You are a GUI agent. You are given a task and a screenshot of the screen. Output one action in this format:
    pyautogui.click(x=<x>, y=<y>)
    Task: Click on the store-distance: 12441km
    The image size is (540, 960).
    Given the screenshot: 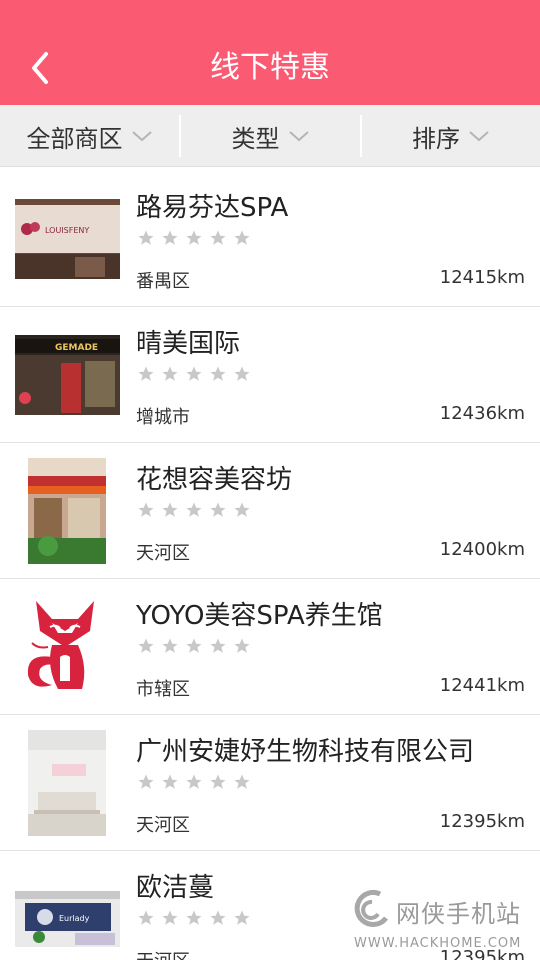 What is the action you would take?
    pyautogui.click(x=482, y=685)
    